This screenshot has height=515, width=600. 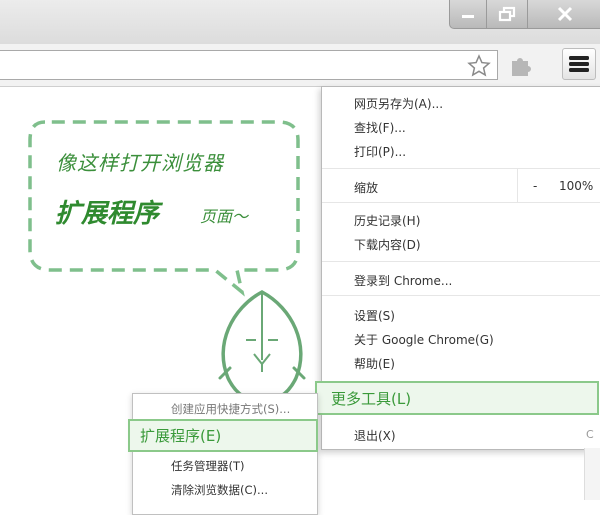 I want to click on annotation-line2: 扩展程序, so click(x=107, y=214).